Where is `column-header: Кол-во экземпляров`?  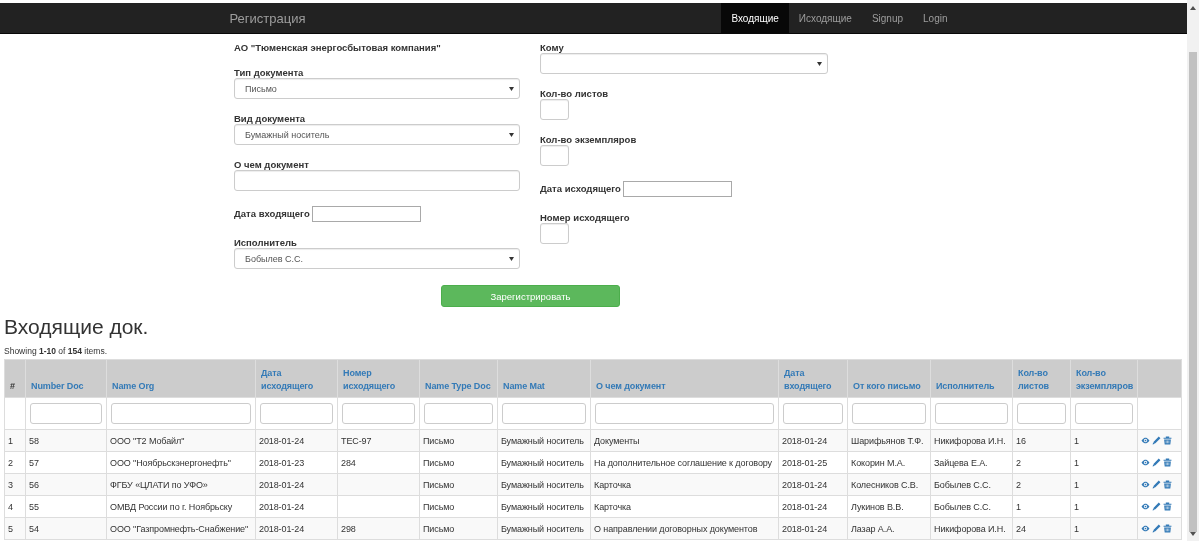 column-header: Кол-во экземпляров is located at coordinates (1104, 378).